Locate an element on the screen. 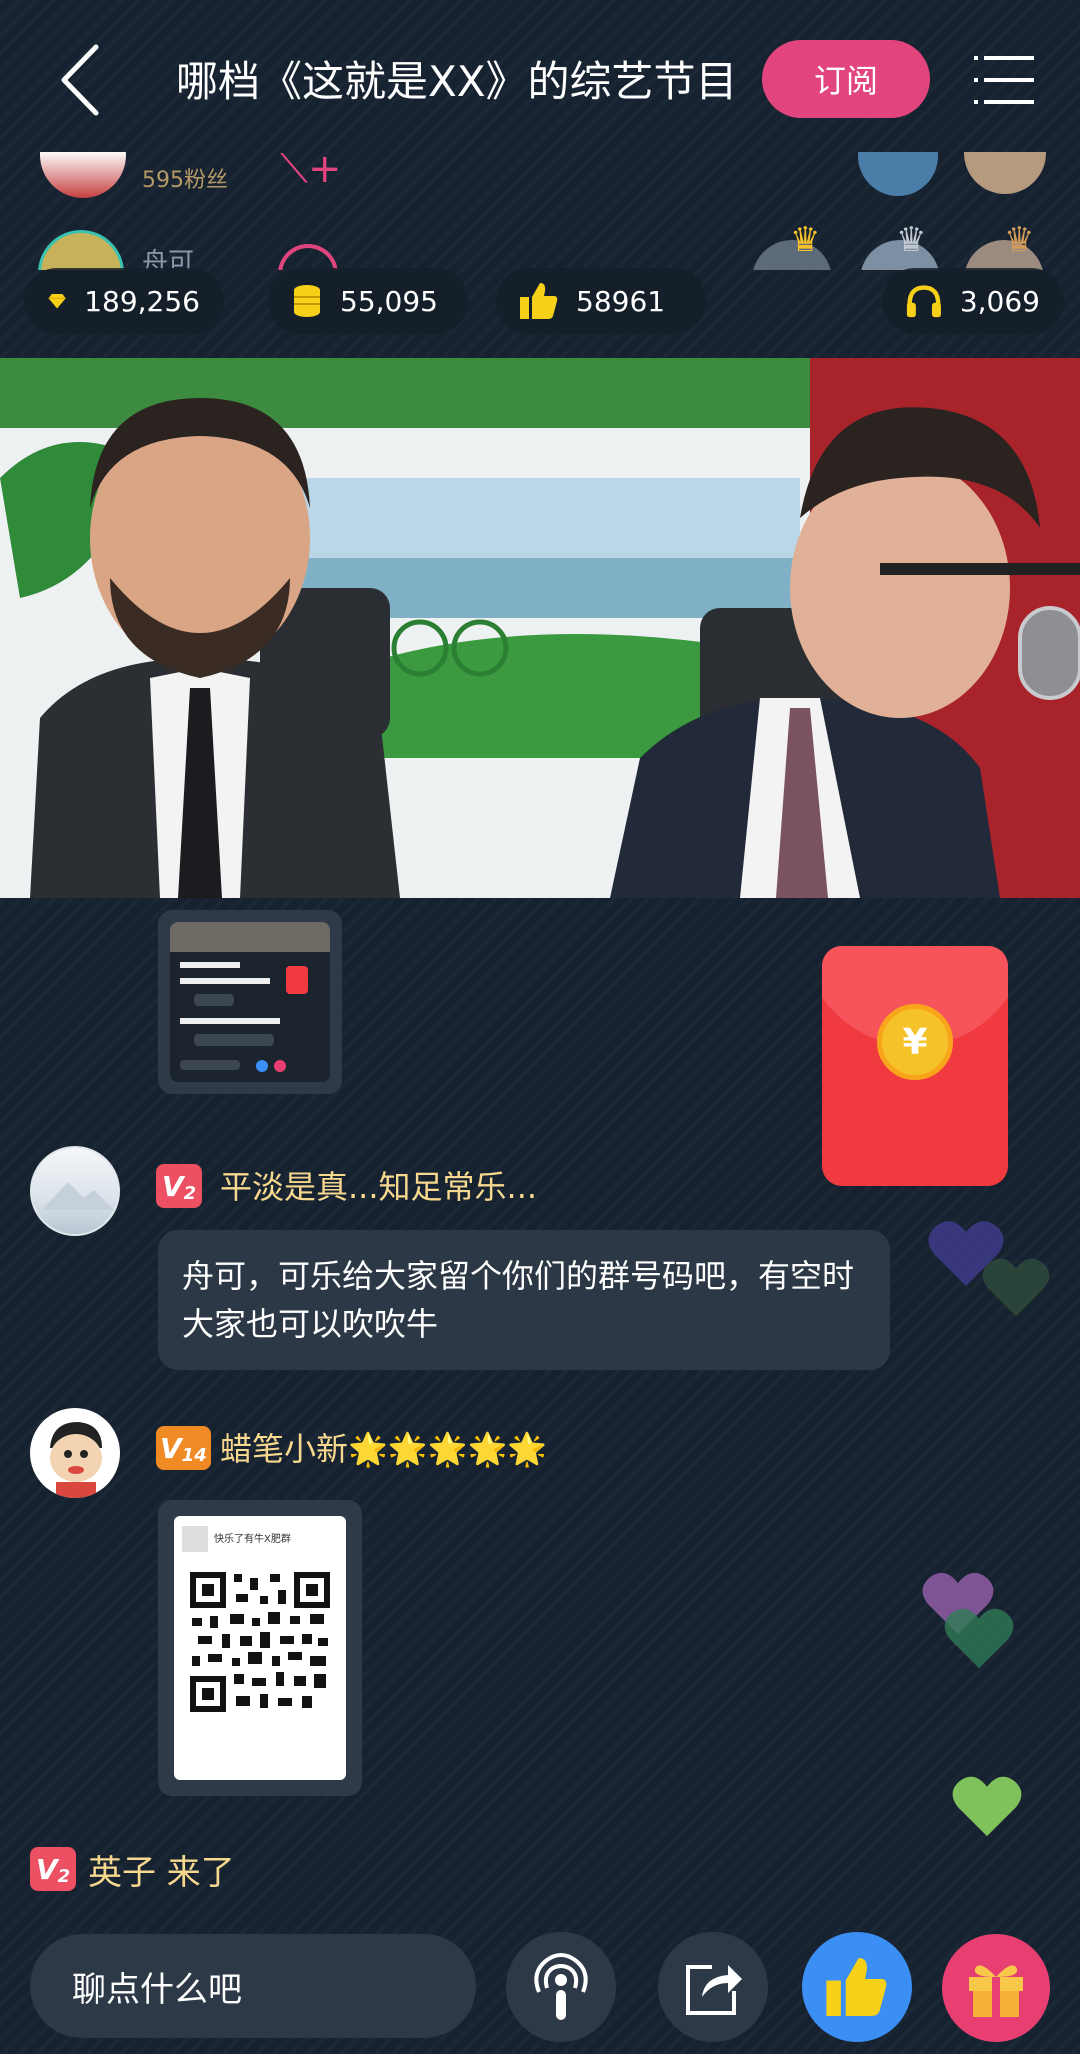 This screenshot has width=1080, height=2054. stats-row: 189,256 55,095 58961 3,069 is located at coordinates (544, 301).